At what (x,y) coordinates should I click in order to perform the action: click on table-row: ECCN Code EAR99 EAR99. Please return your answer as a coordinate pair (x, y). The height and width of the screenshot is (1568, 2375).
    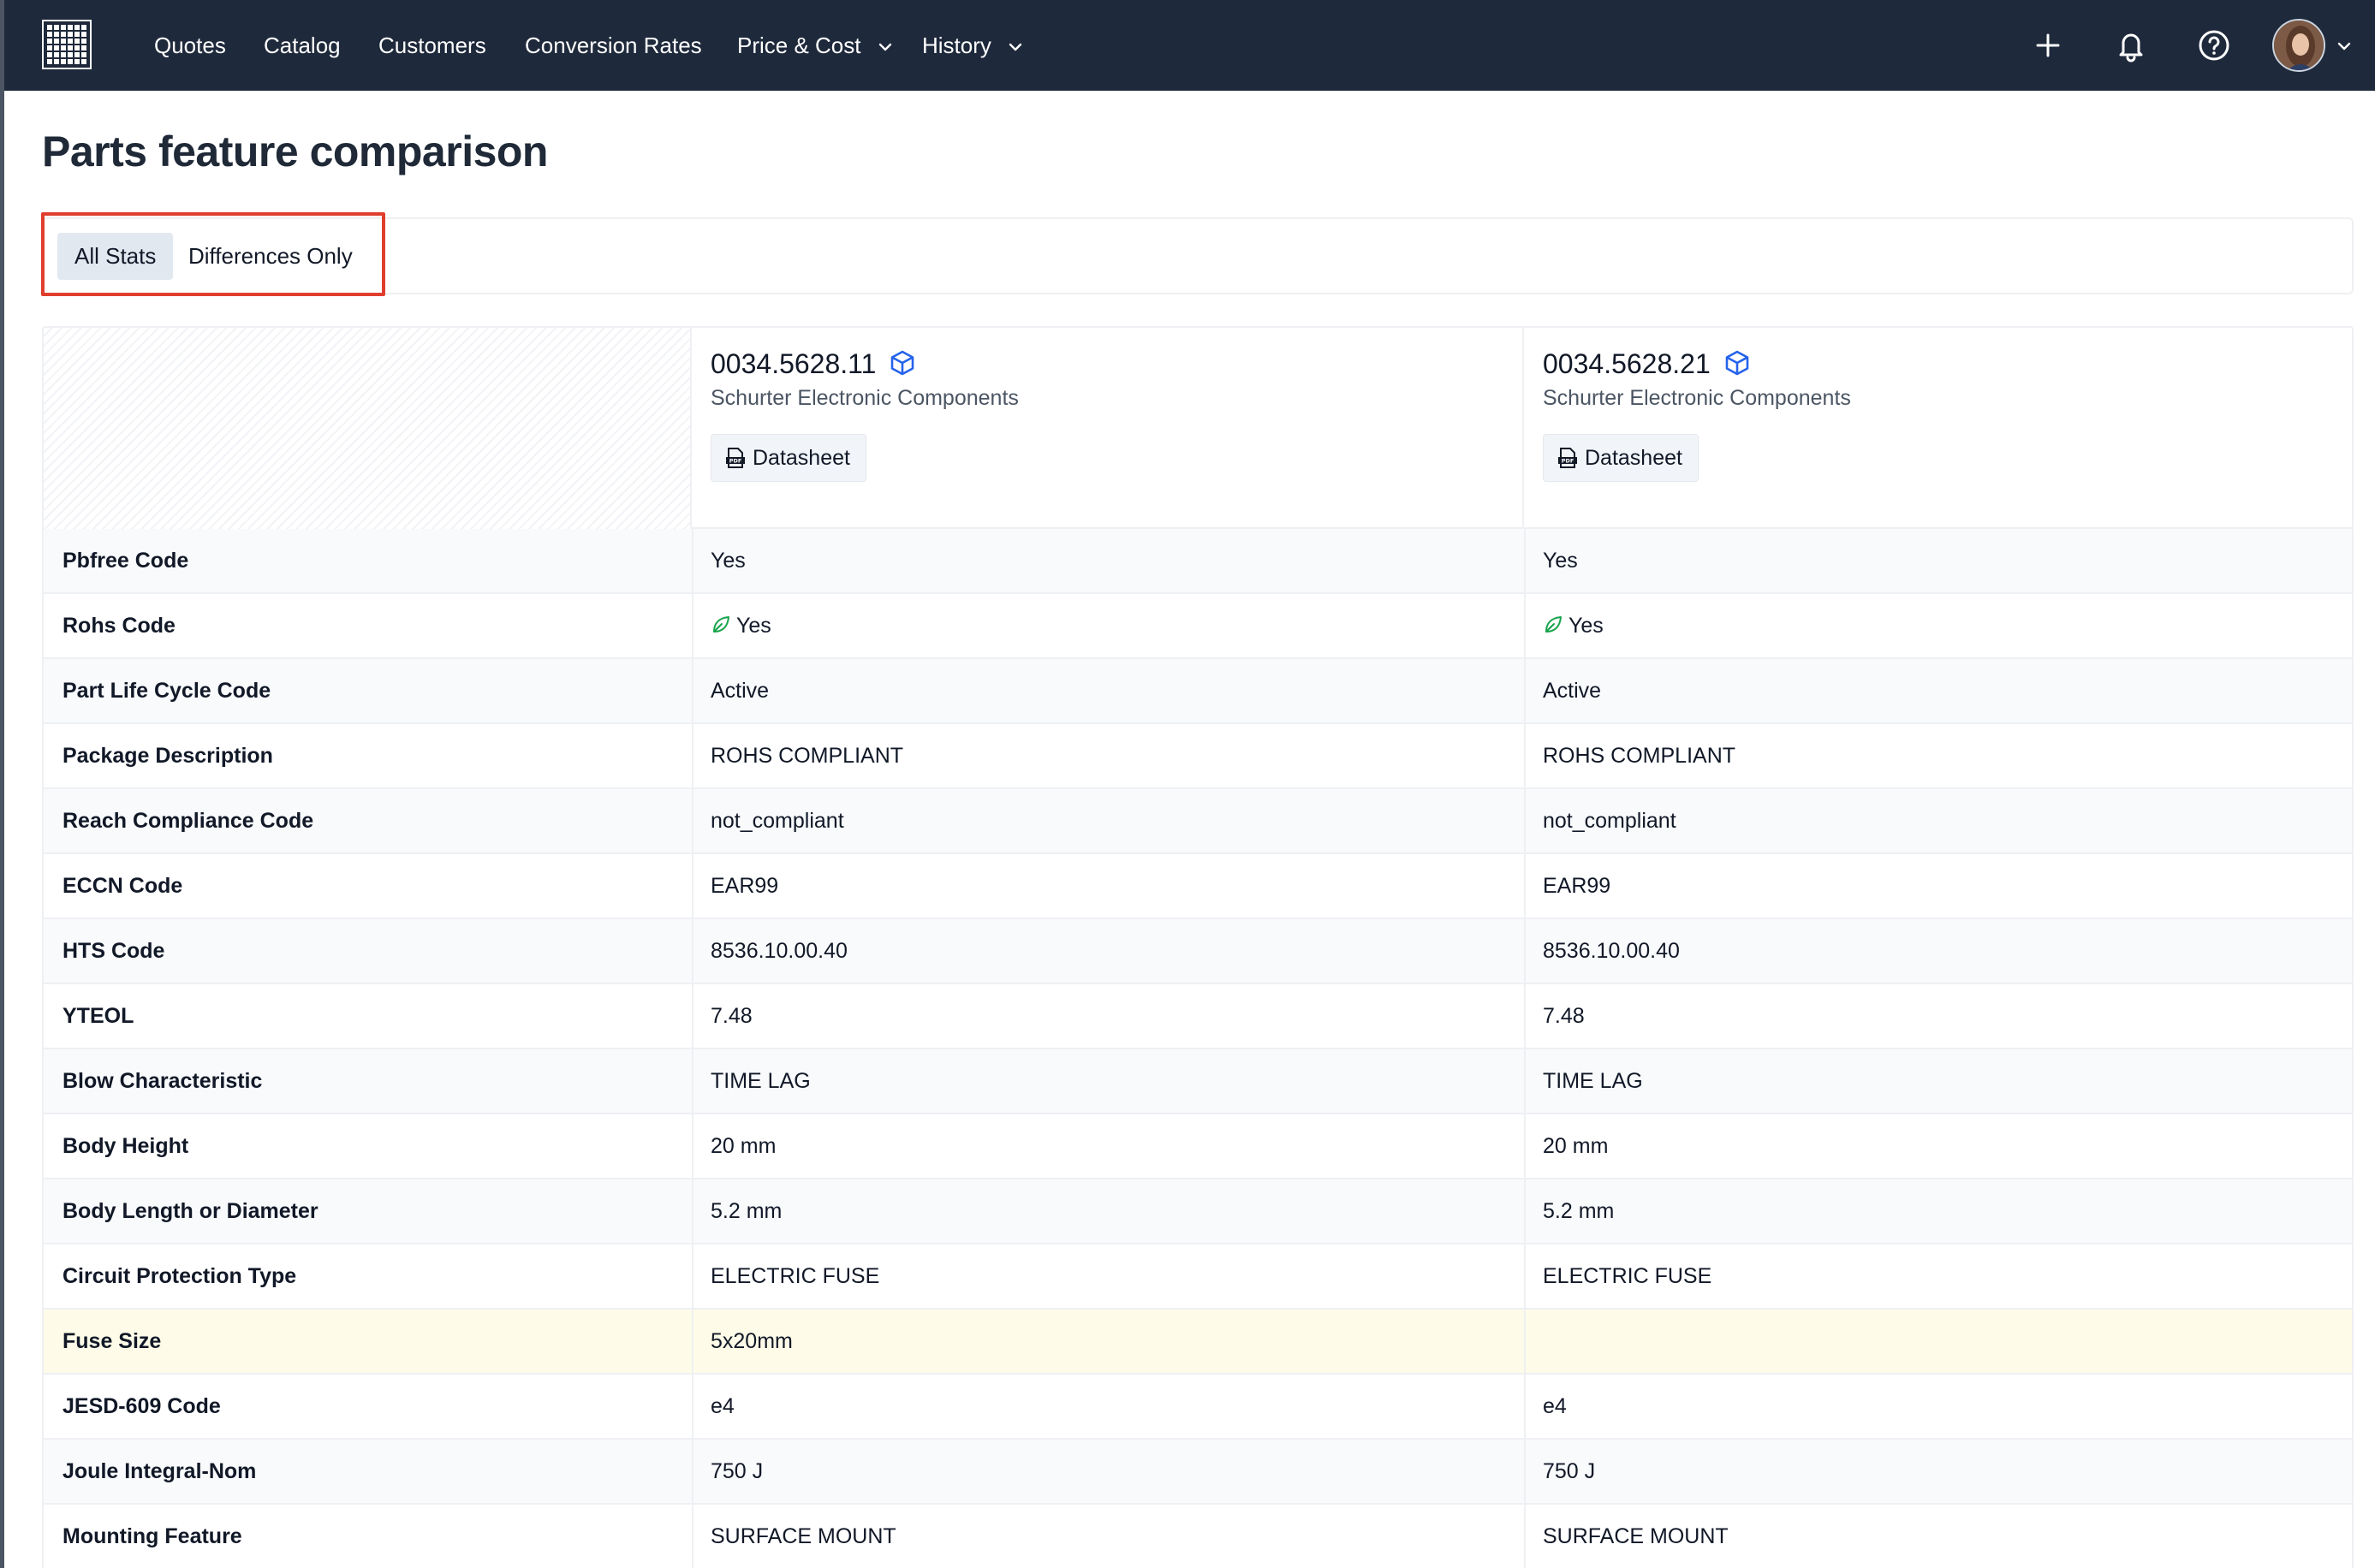
    Looking at the image, I should click on (1198, 886).